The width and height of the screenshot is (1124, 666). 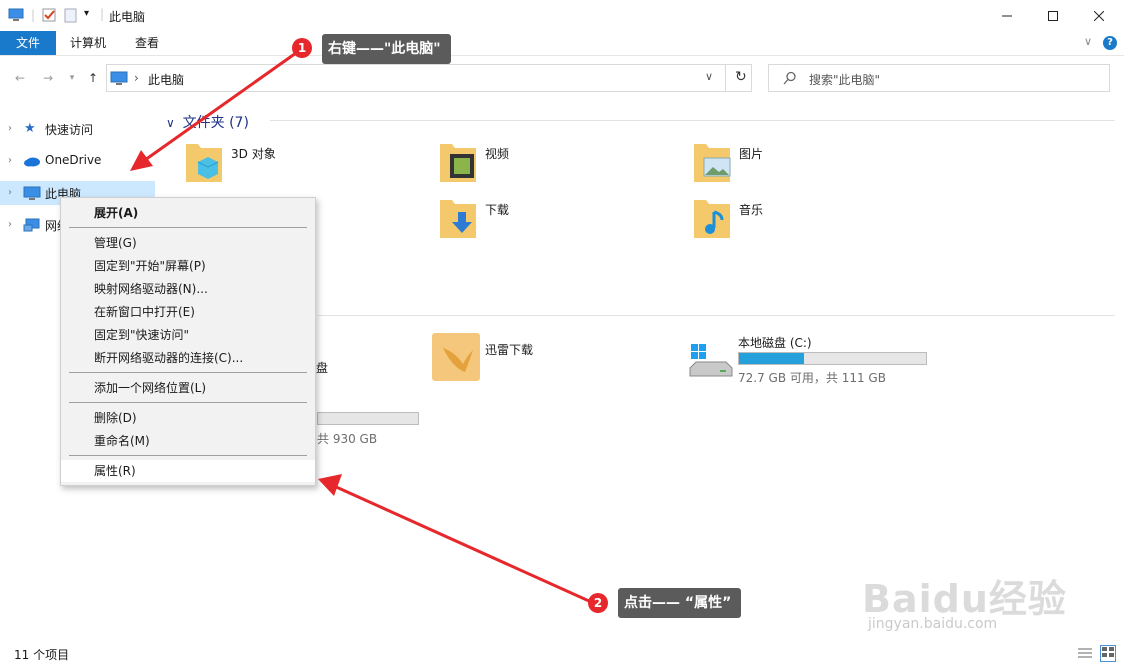 What do you see at coordinates (386, 49) in the screenshot?
I see `step1-callout: 右键——"此电脑"` at bounding box center [386, 49].